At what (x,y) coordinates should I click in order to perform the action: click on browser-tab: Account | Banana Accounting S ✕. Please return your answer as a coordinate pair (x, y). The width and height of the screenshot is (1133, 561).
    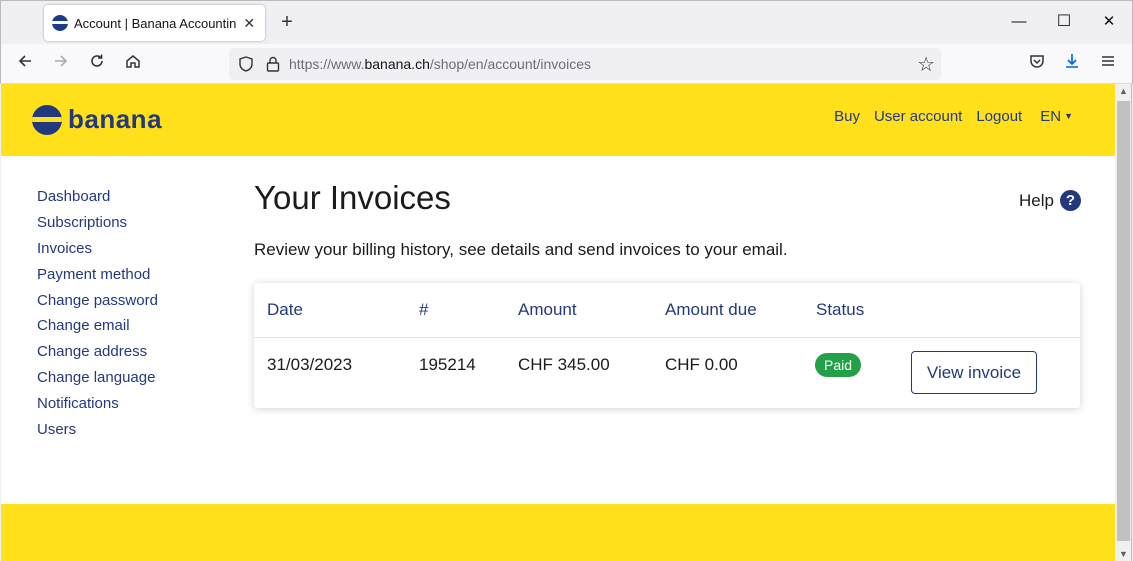
    Looking at the image, I should click on (154, 23).